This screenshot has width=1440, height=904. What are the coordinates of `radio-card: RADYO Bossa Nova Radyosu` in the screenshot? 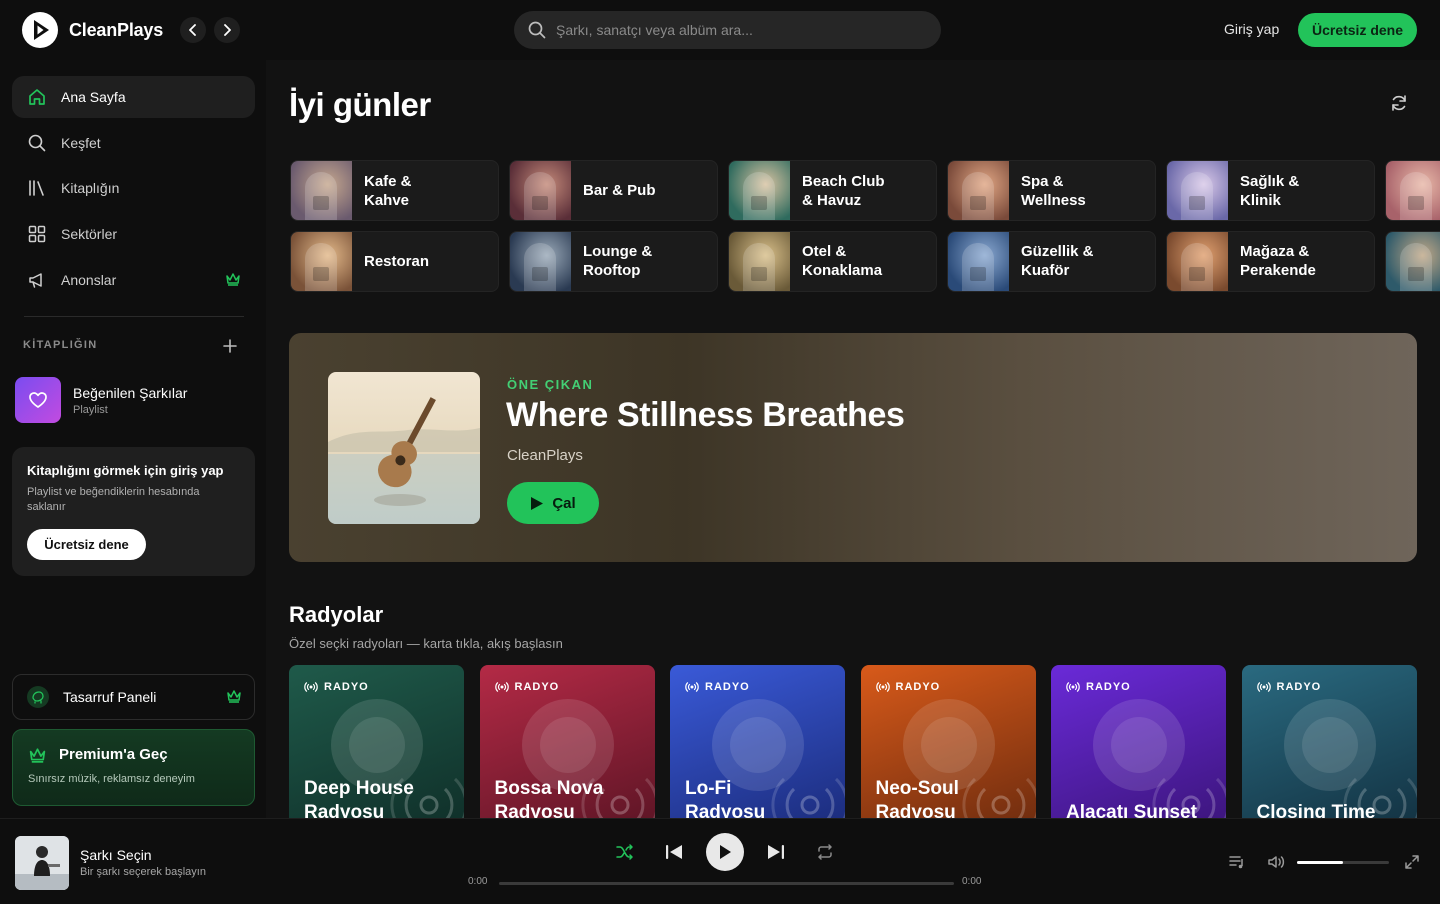 It's located at (567, 741).